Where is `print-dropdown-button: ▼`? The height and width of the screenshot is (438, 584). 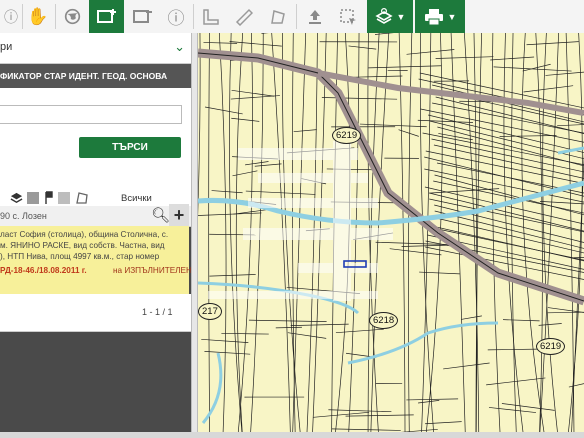 print-dropdown-button: ▼ is located at coordinates (440, 16).